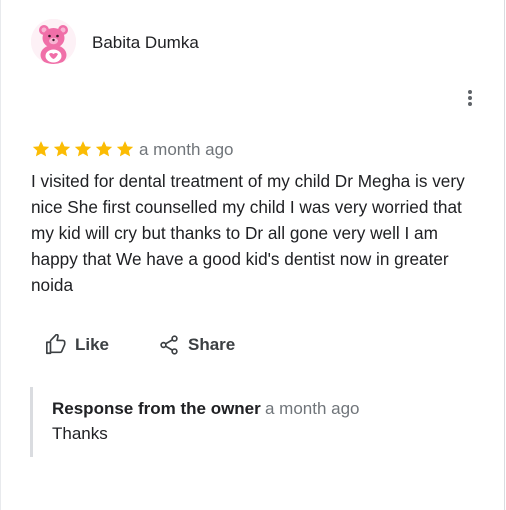 The height and width of the screenshot is (510, 506). What do you see at coordinates (212, 344) in the screenshot?
I see `share-label: Share` at bounding box center [212, 344].